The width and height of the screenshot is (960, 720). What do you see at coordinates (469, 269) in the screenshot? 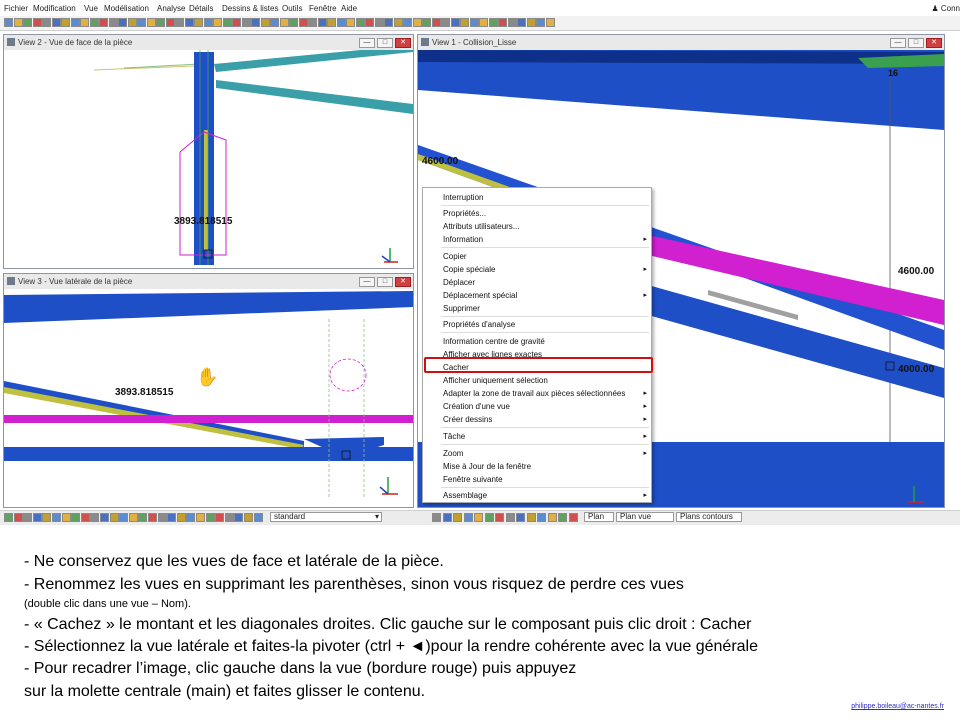
I see `menu-item-copie-speciale: Copie spéciale` at bounding box center [469, 269].